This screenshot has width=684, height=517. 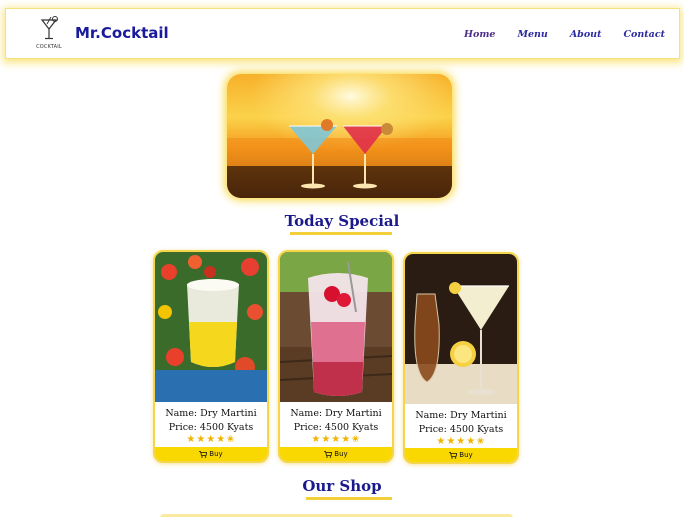 I want to click on logo-text: COCKTAIL, so click(x=49, y=47).